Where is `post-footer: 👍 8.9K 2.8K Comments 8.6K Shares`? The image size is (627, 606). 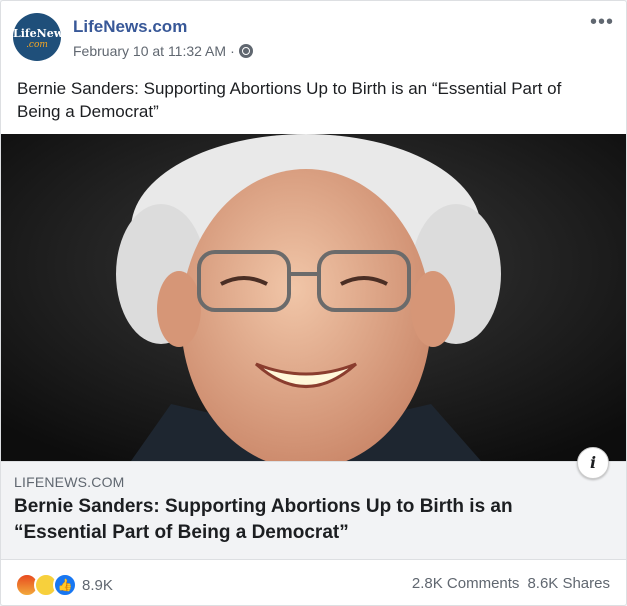
post-footer: 👍 8.9K 2.8K Comments 8.6K Shares is located at coordinates (313, 583).